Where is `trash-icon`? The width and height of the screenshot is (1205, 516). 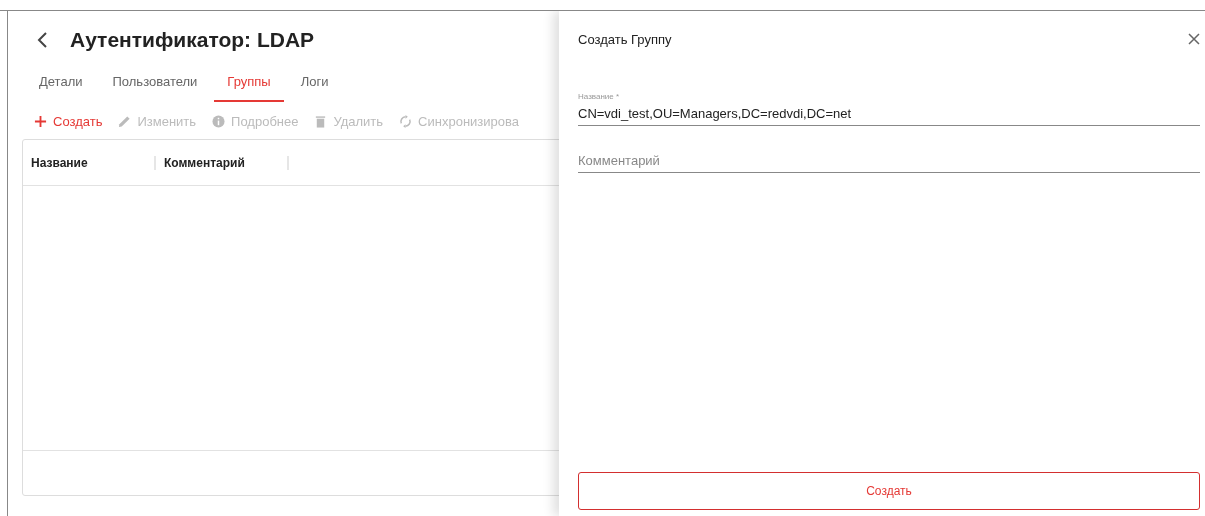
trash-icon is located at coordinates (321, 121).